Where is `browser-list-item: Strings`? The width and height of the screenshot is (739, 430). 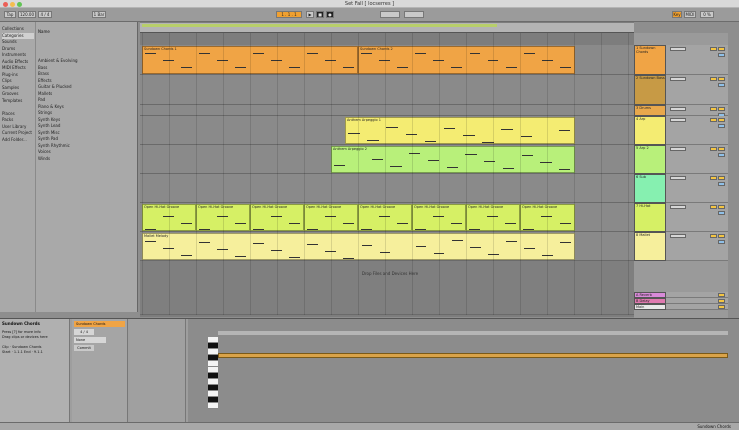
browser-list-item: Strings is located at coordinates (86, 113).